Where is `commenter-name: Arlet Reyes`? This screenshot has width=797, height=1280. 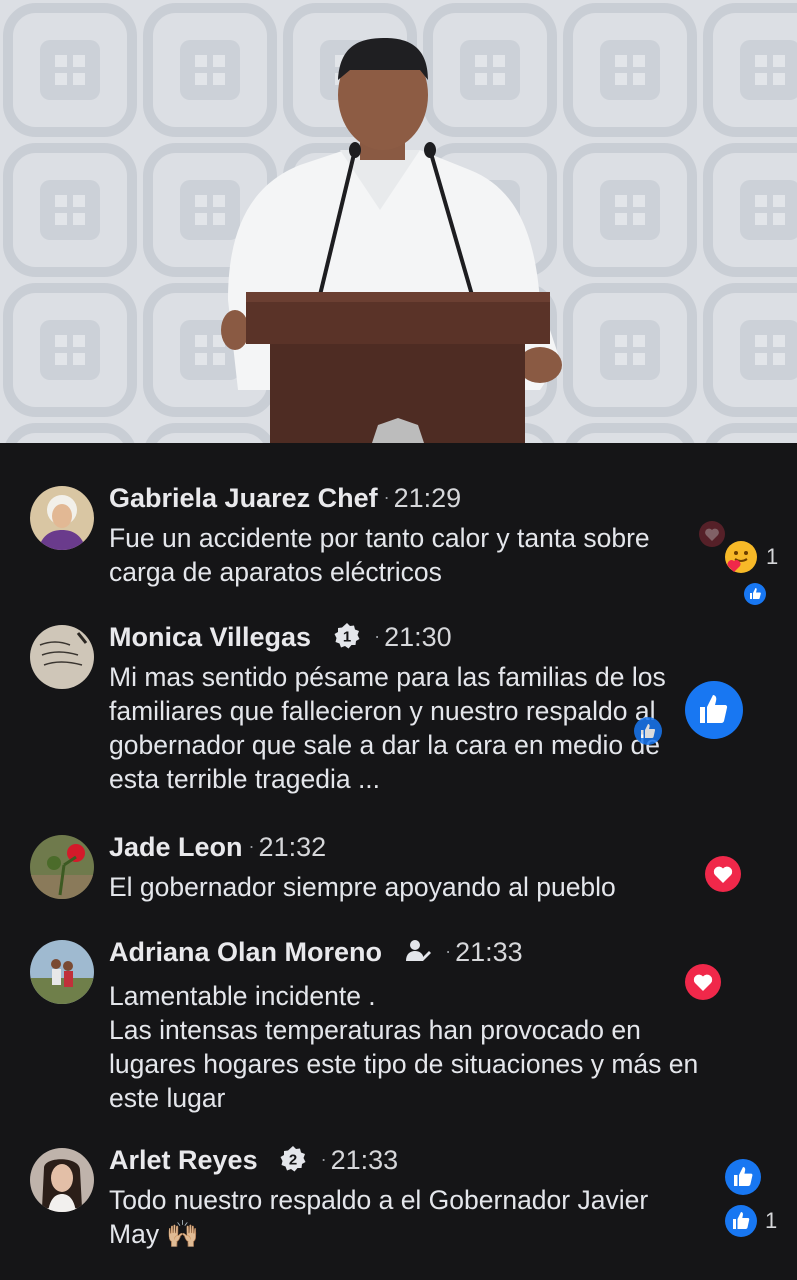 commenter-name: Arlet Reyes is located at coordinates (183, 1160).